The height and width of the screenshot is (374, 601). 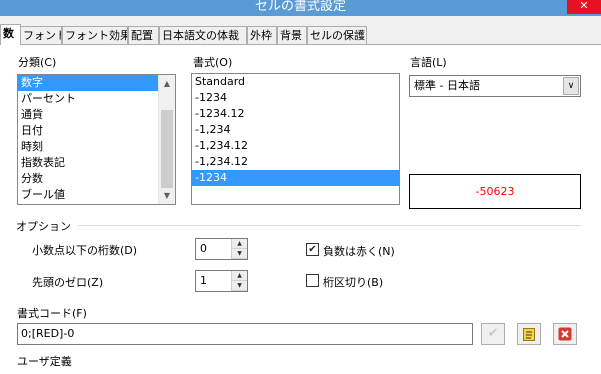 I want to click on format-item: -1234.12, so click(x=295, y=114).